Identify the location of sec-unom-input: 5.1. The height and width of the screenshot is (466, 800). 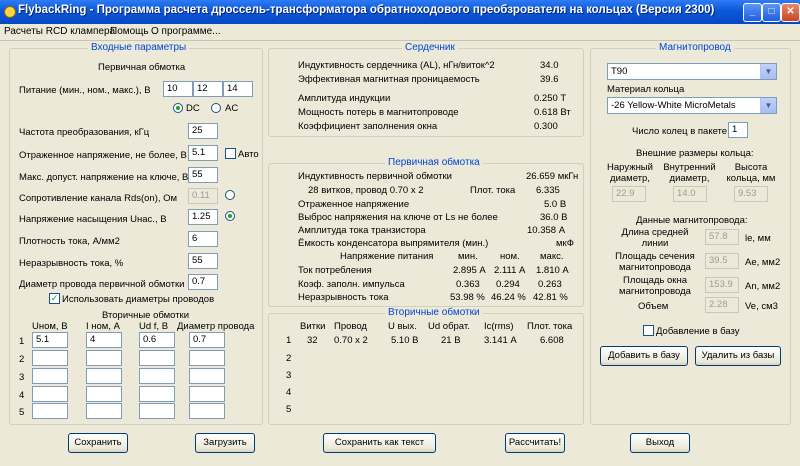
(50, 340).